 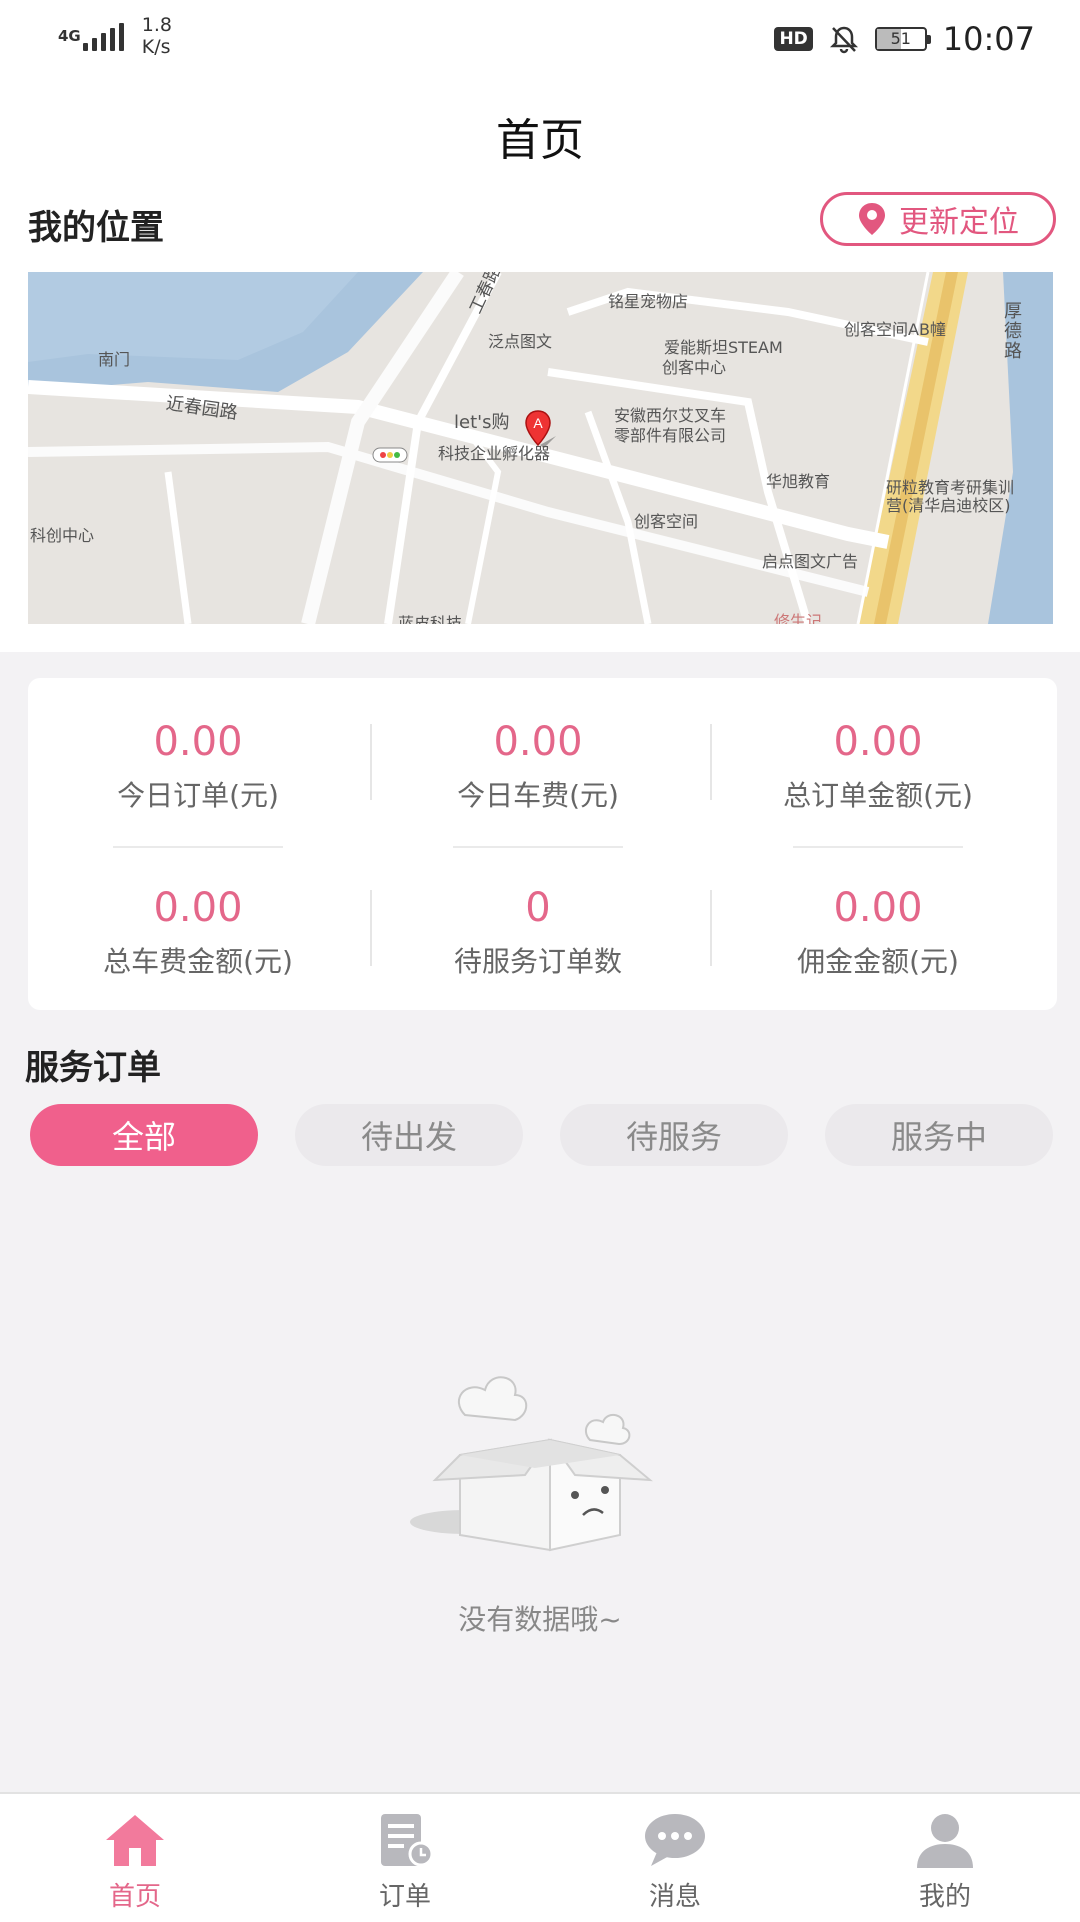 What do you see at coordinates (62, 535) in the screenshot?
I see `map-label-kechuang: 科创中心` at bounding box center [62, 535].